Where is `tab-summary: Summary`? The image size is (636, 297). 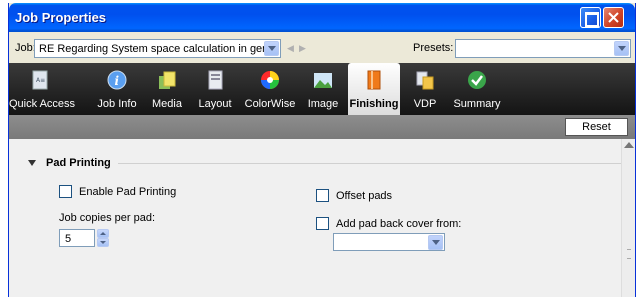 tab-summary: Summary is located at coordinates (477, 89).